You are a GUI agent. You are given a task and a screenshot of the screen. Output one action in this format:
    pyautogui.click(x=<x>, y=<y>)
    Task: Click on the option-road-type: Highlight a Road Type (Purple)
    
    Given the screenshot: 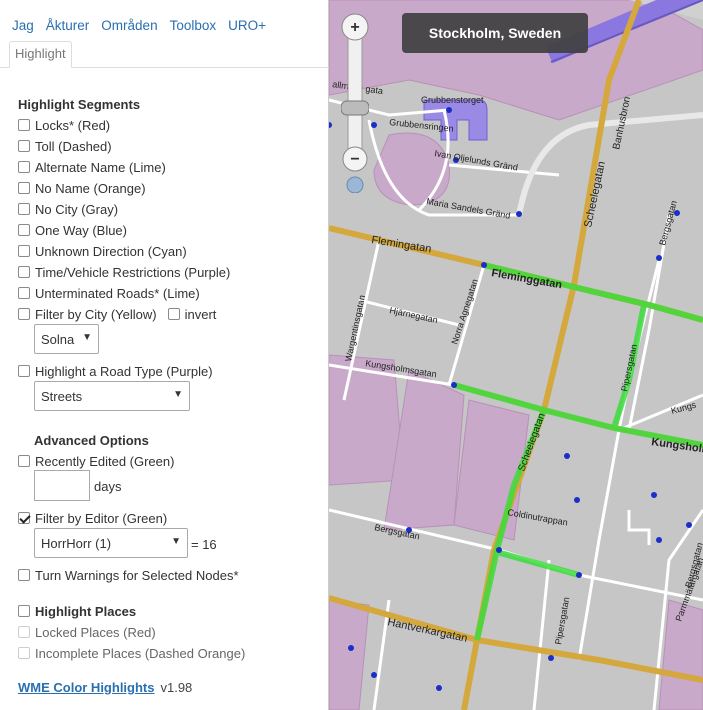 What is the action you would take?
    pyautogui.click(x=115, y=371)
    